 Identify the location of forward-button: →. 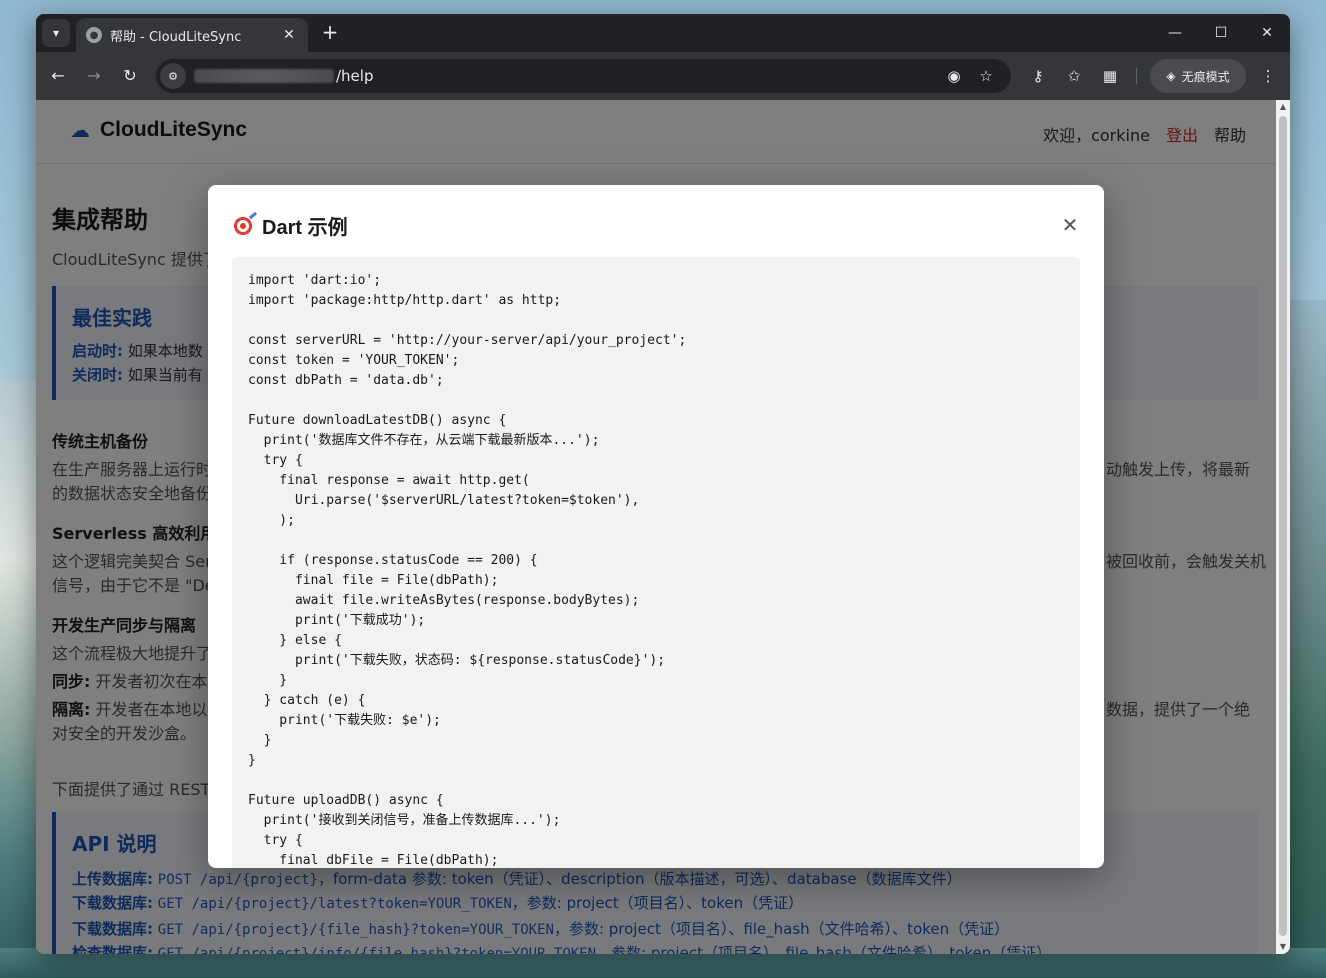
(94, 76).